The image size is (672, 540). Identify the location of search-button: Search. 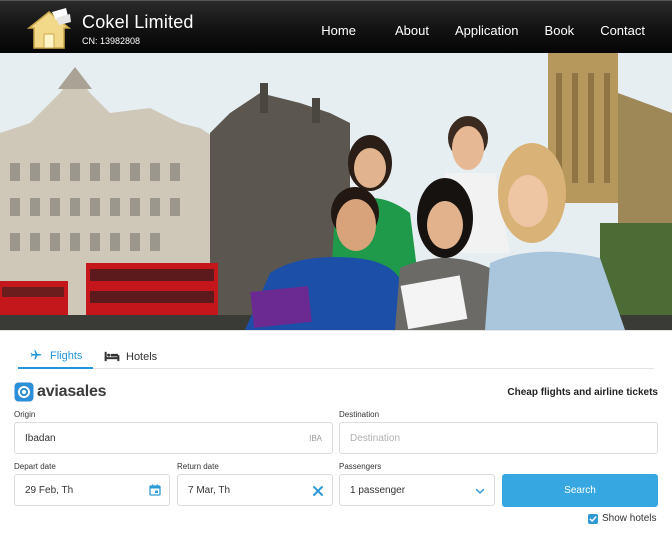
(580, 490).